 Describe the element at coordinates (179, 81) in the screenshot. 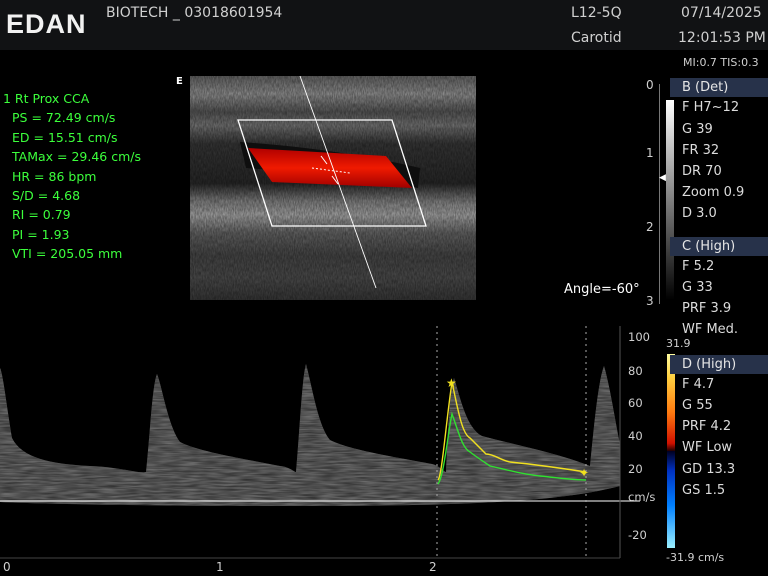

I see `e-marker: E` at that location.